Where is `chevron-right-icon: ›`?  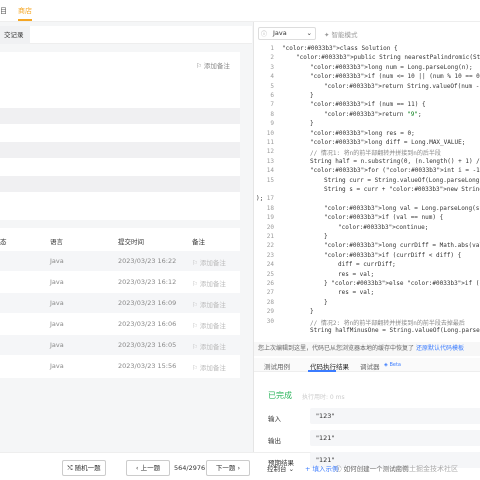 chevron-right-icon: › is located at coordinates (239, 468).